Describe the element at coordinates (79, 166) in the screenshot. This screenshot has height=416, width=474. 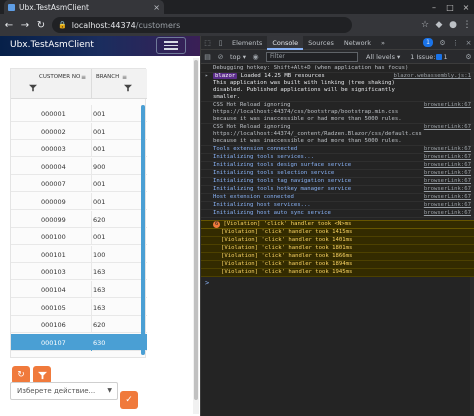
I see `table-row: 000004 900` at that location.